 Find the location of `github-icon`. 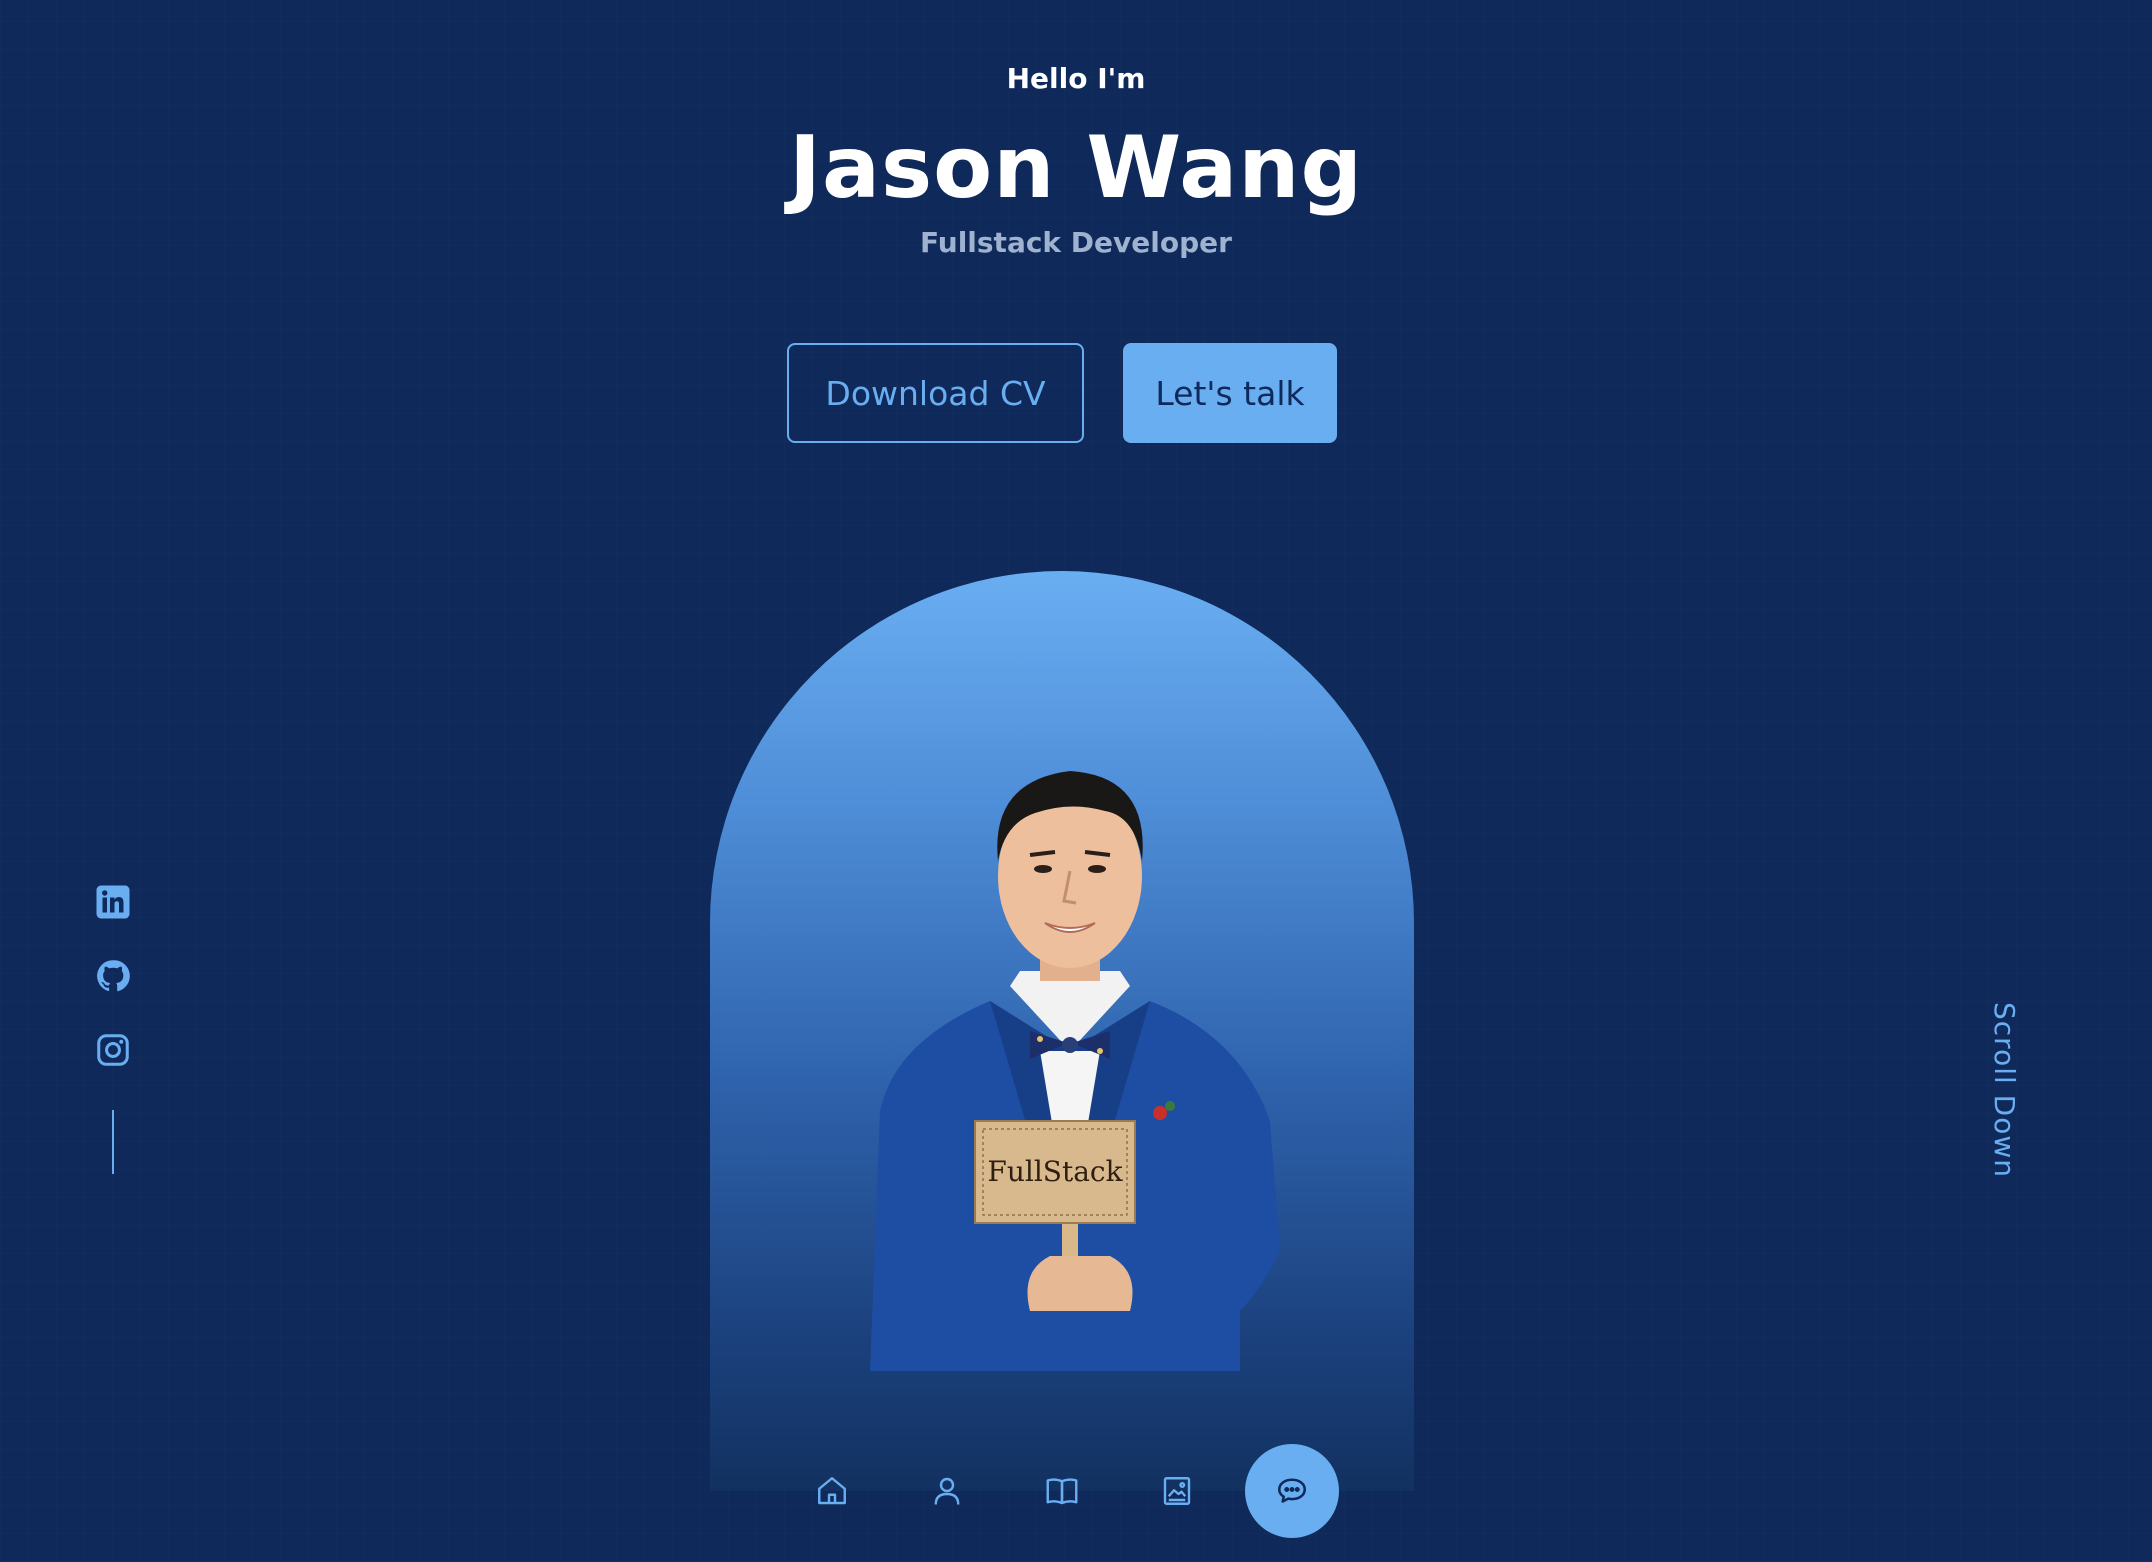

github-icon is located at coordinates (113, 976).